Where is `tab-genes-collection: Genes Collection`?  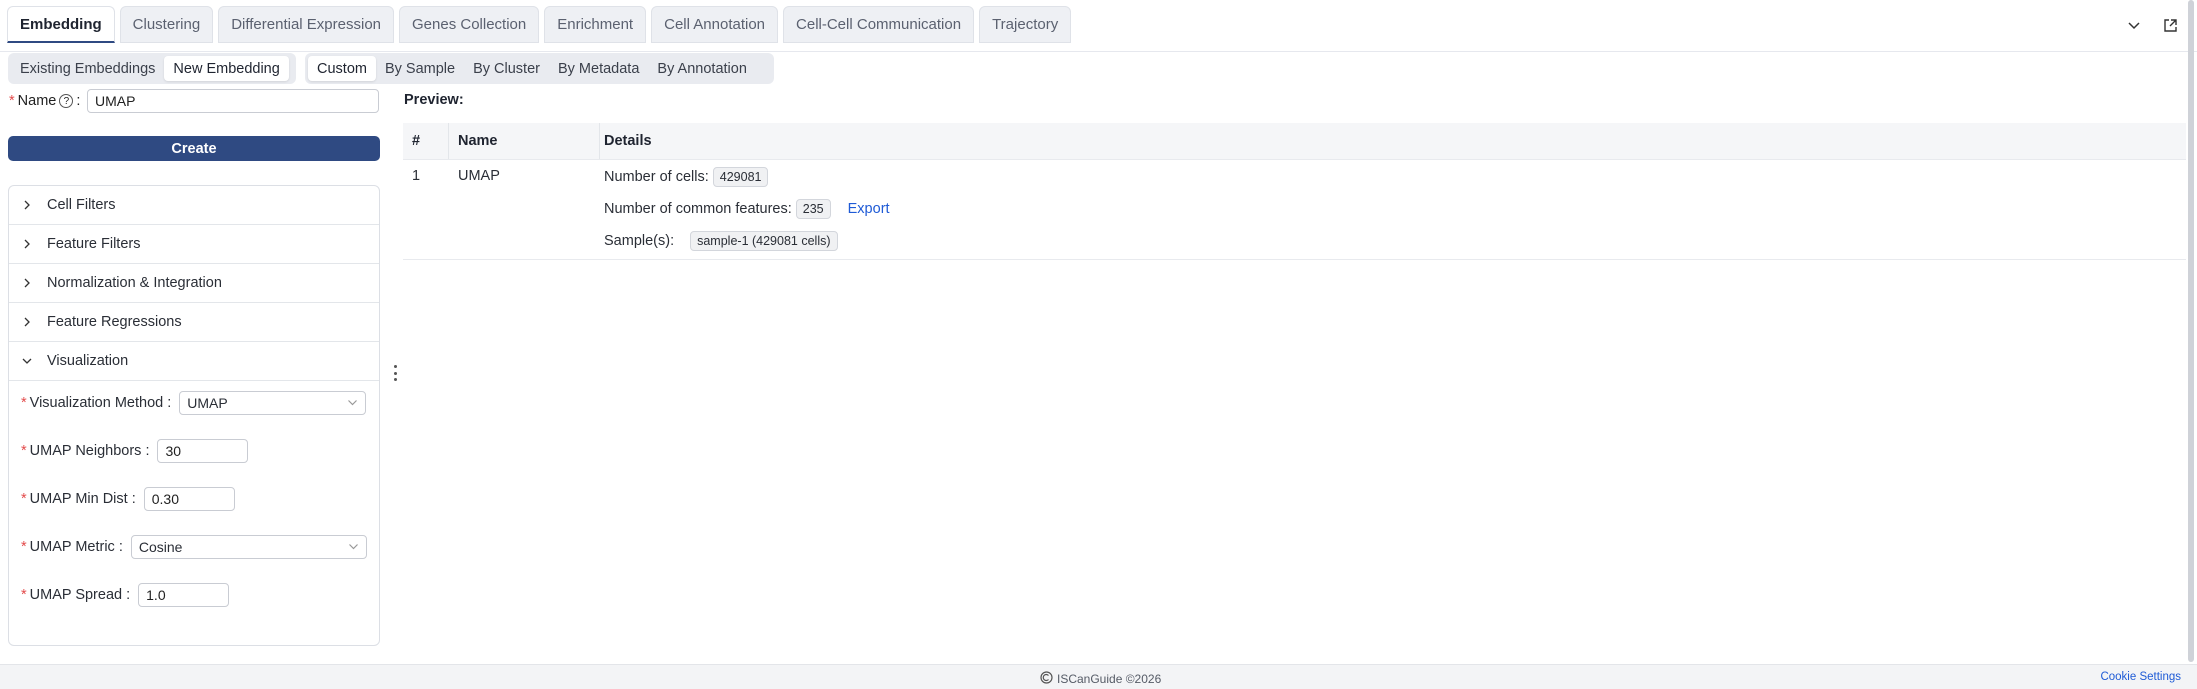
tab-genes-collection: Genes Collection is located at coordinates (469, 24).